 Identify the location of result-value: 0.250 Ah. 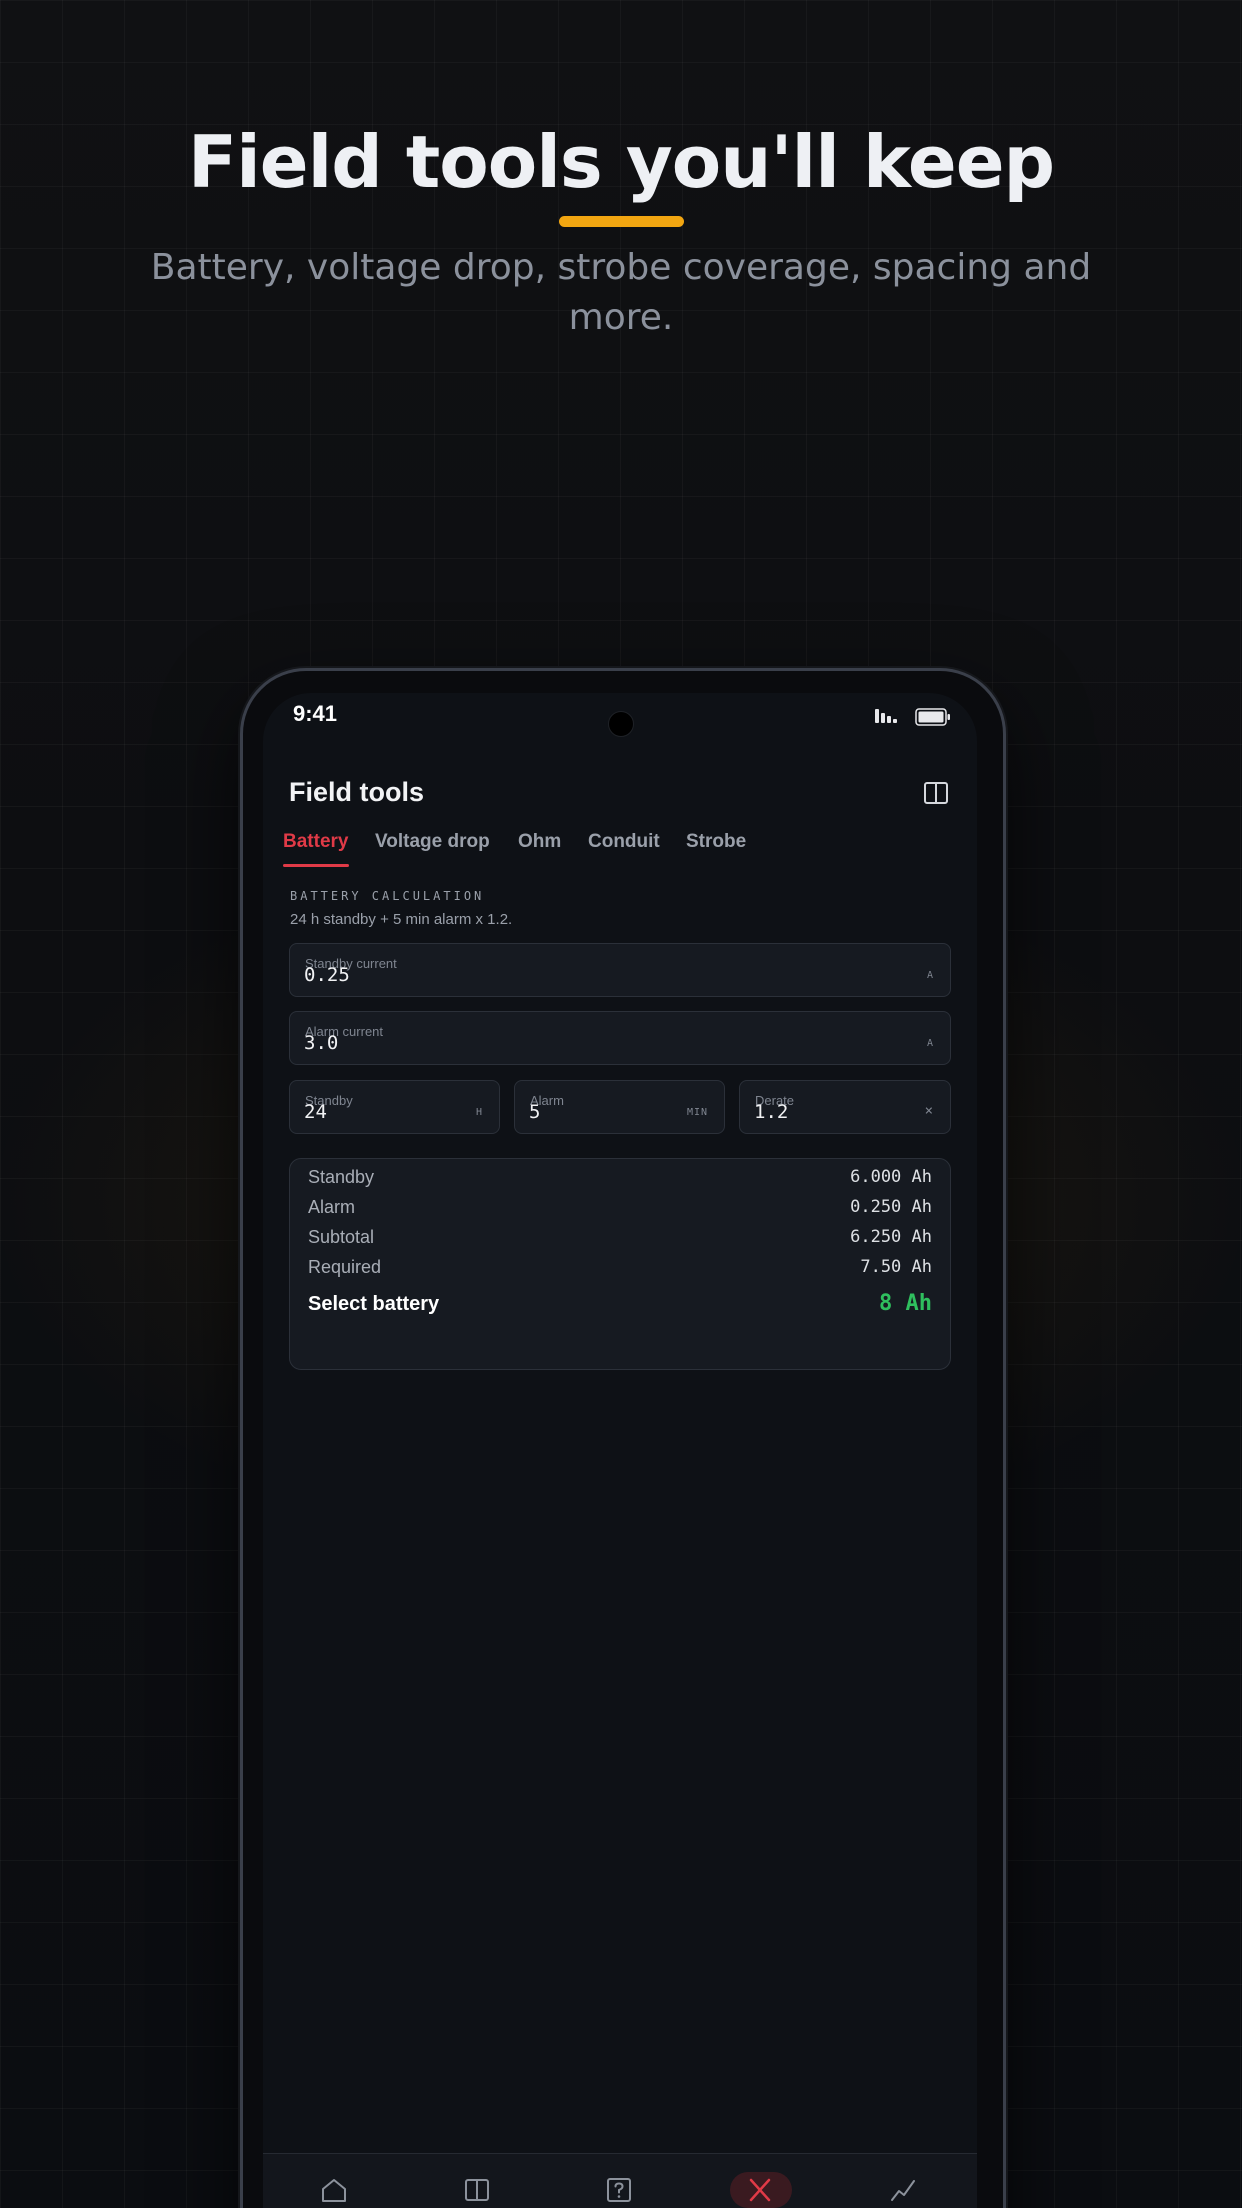
(891, 1207).